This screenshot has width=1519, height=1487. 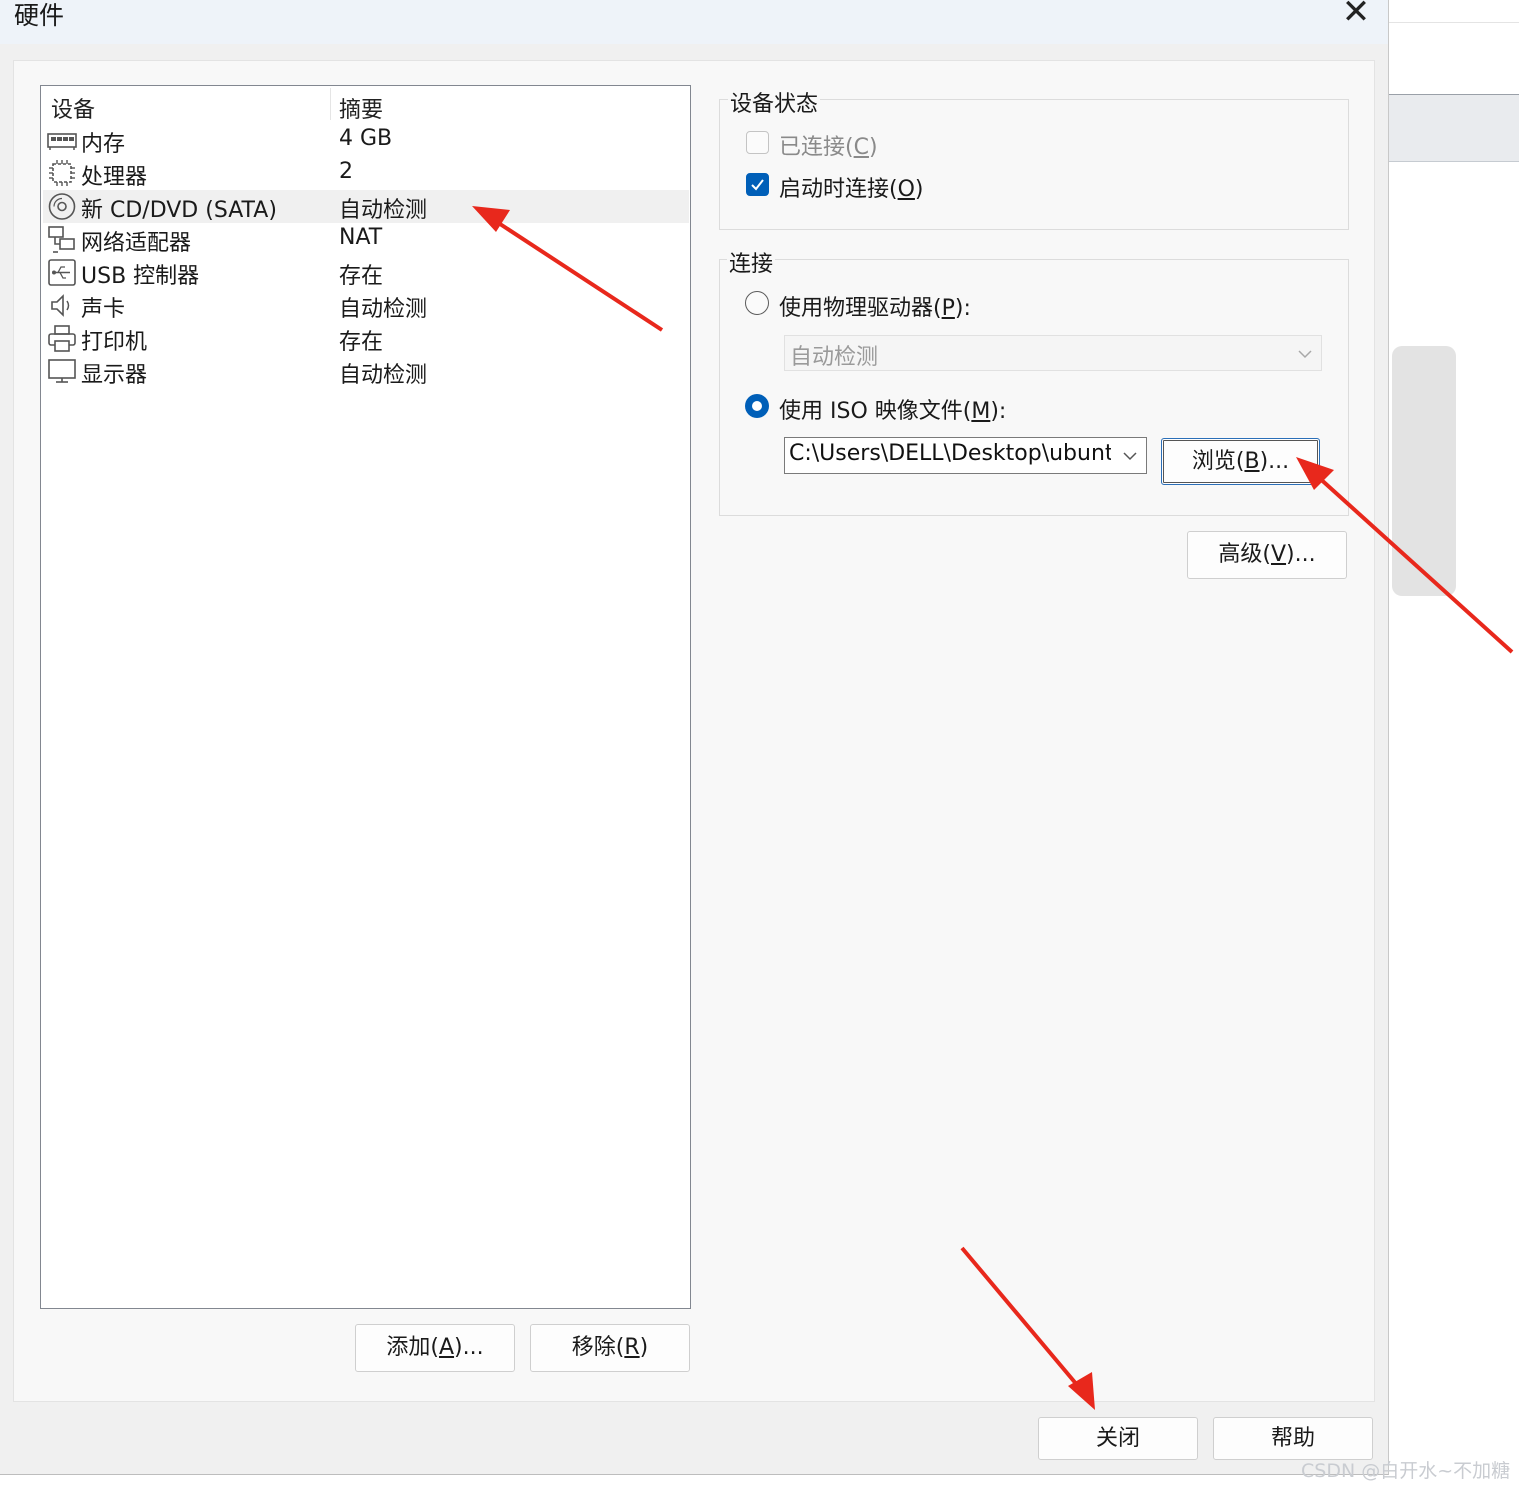 What do you see at coordinates (1027, 1328) in the screenshot?
I see `annotation-arrow-close` at bounding box center [1027, 1328].